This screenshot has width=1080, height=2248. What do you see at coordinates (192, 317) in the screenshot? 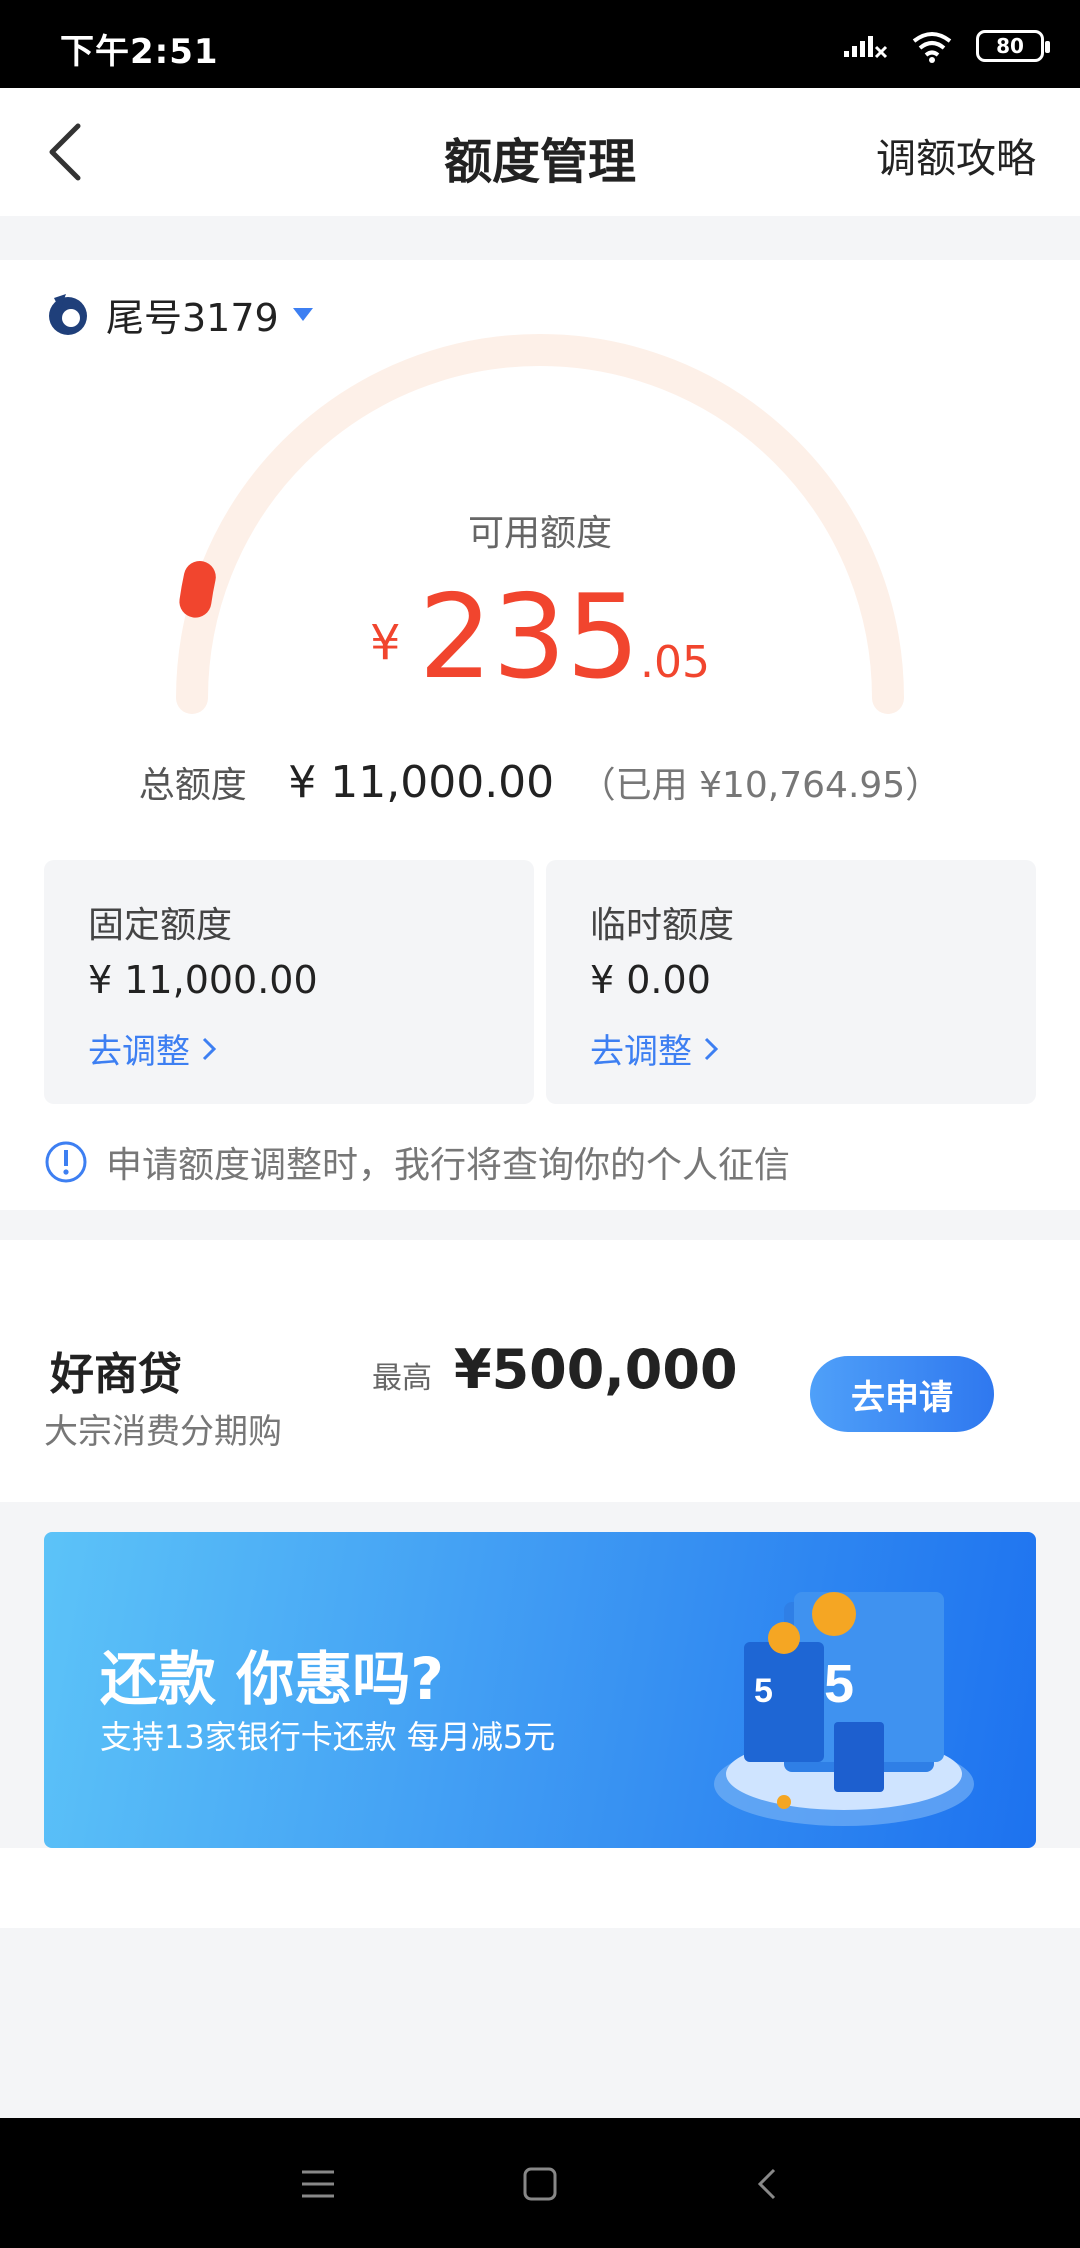
I see `card-tail-number: 尾号3179` at bounding box center [192, 317].